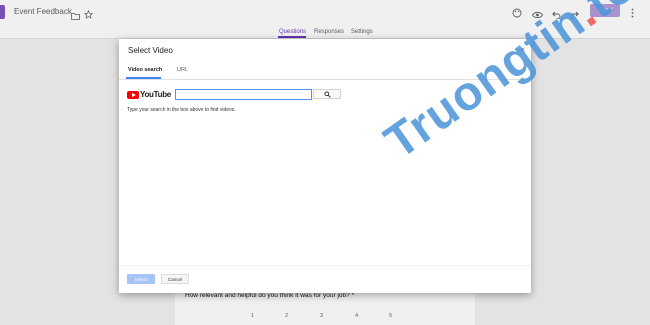 Image resolution: width=650 pixels, height=325 pixels. Describe the element at coordinates (141, 279) in the screenshot. I see `select-button: Select` at that location.